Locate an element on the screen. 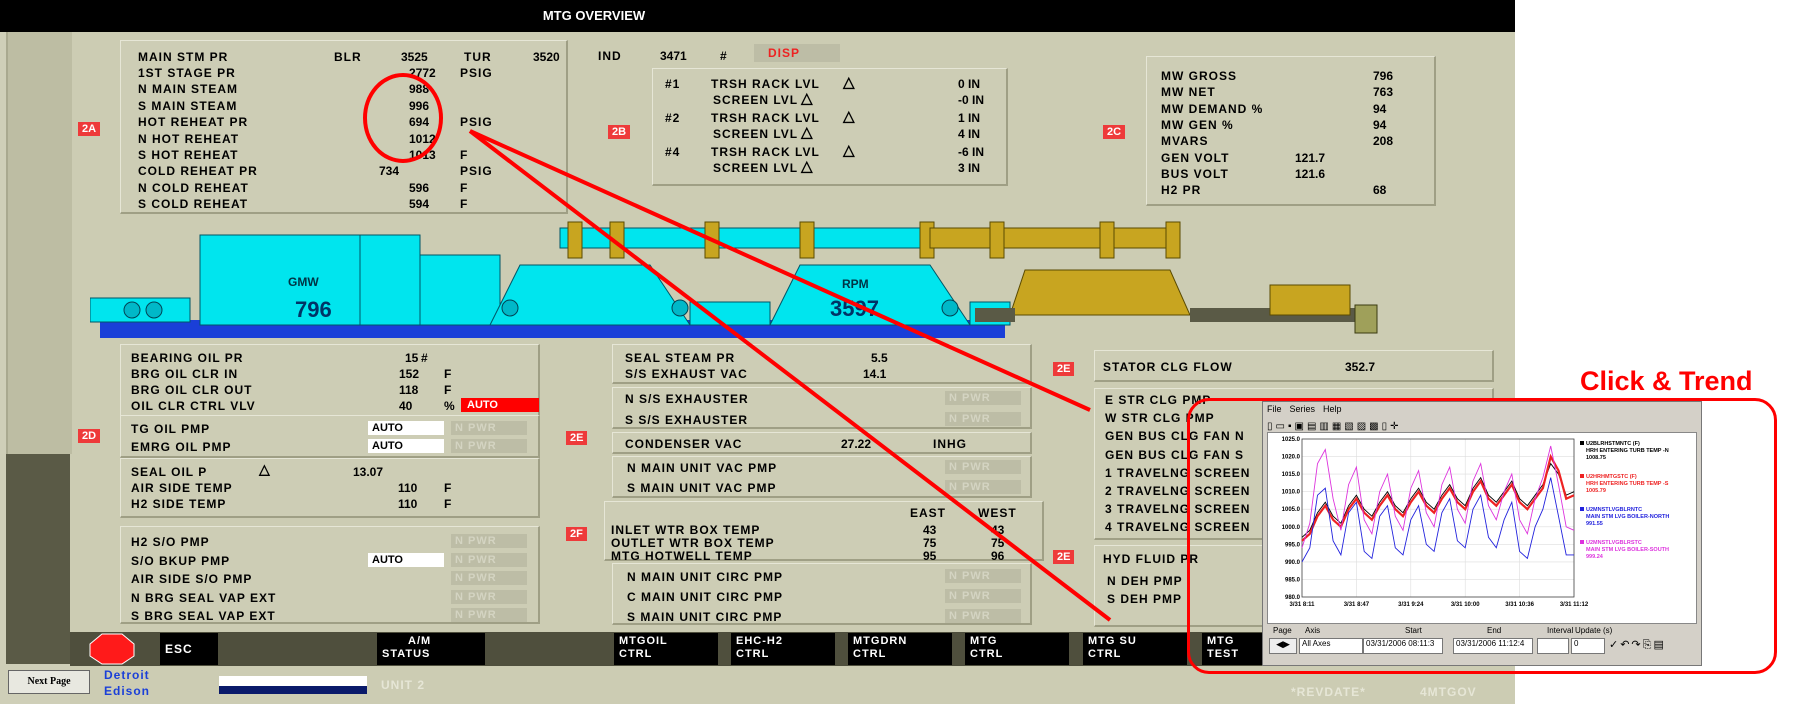  callout-title: Click & Trend is located at coordinates (1666, 381).